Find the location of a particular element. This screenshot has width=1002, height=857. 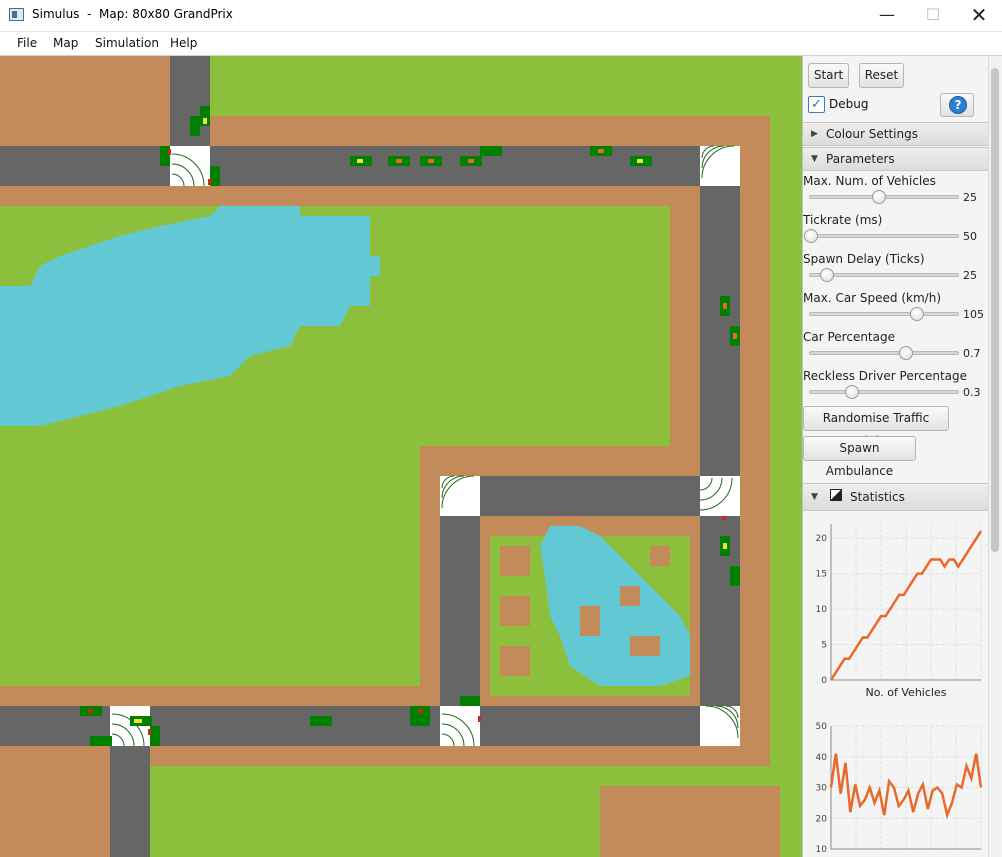

param-label: Max. Num. of Vehicles is located at coordinates (869, 181).